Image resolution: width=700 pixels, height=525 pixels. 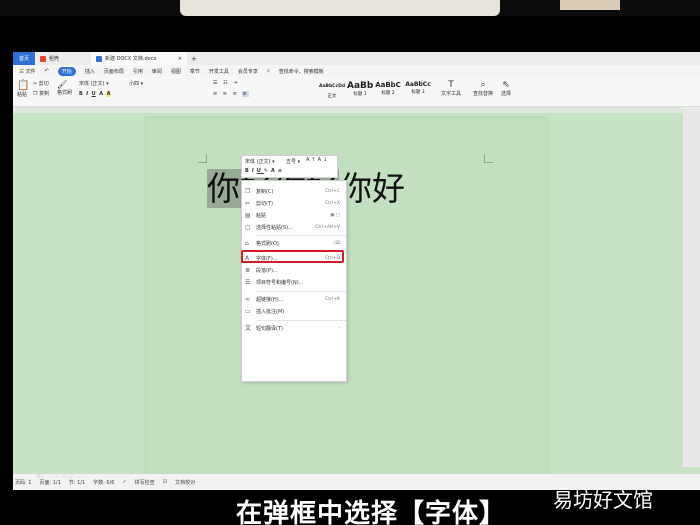 I want to click on menu-item-paste: ▤ 粘贴 ▣ ▢, so click(x=294, y=215).